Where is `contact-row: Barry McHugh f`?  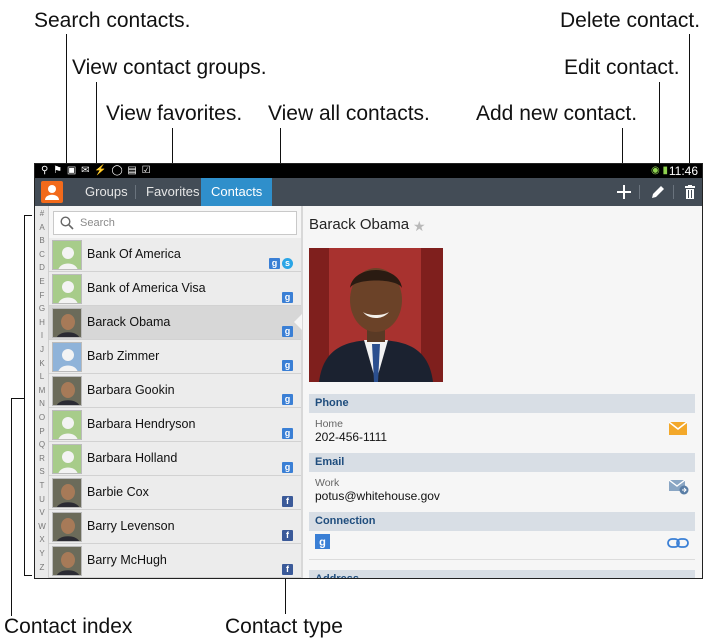
contact-row: Barry McHugh f is located at coordinates (175, 561).